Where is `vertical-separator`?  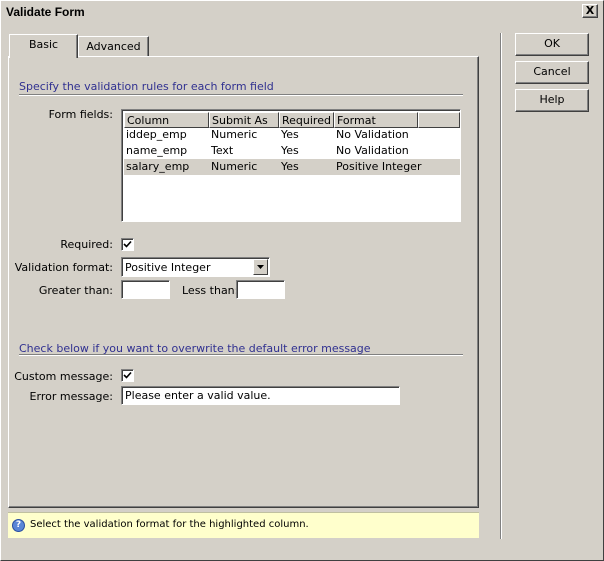 vertical-separator is located at coordinates (501, 286).